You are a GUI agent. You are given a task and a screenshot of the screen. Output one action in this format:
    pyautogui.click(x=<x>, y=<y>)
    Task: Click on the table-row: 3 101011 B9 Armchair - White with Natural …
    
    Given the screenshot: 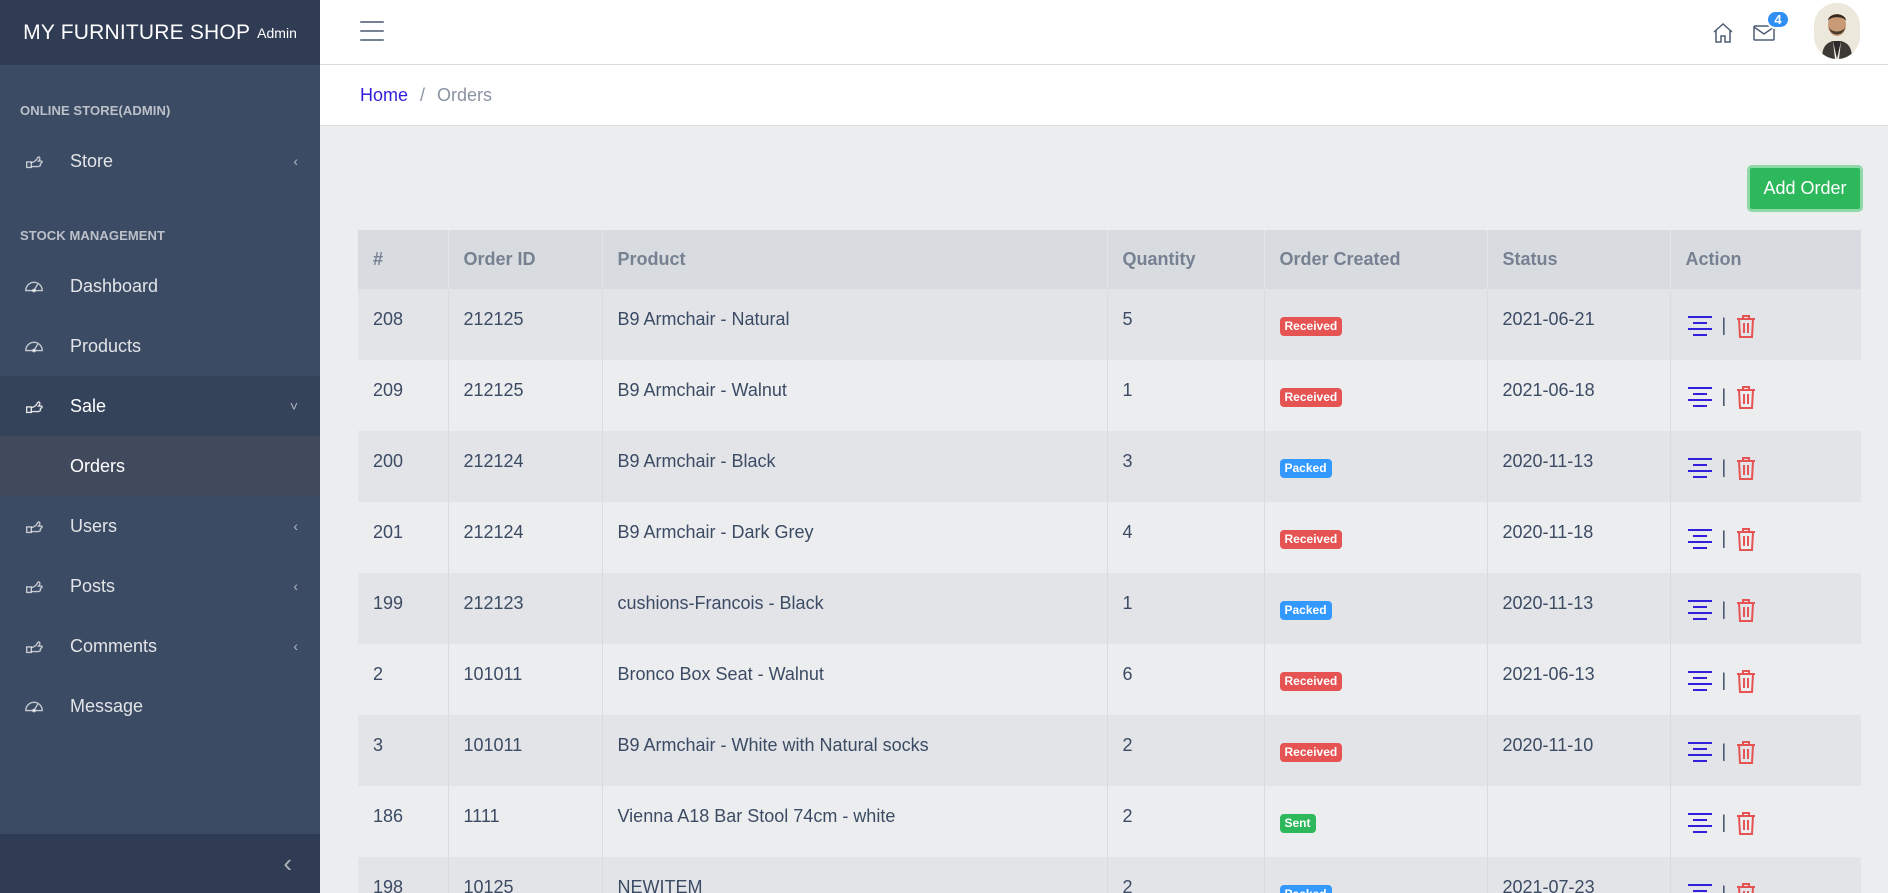 What is the action you would take?
    pyautogui.click(x=1109, y=750)
    